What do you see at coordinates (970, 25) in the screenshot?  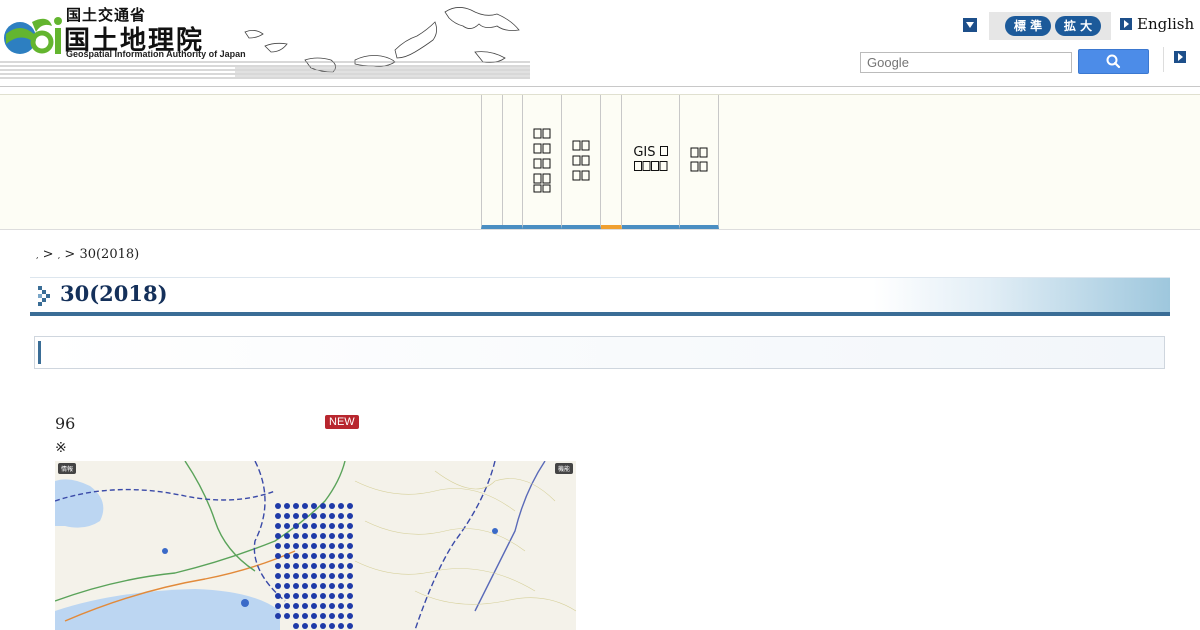 I see `dropdown-toggle-icon` at bounding box center [970, 25].